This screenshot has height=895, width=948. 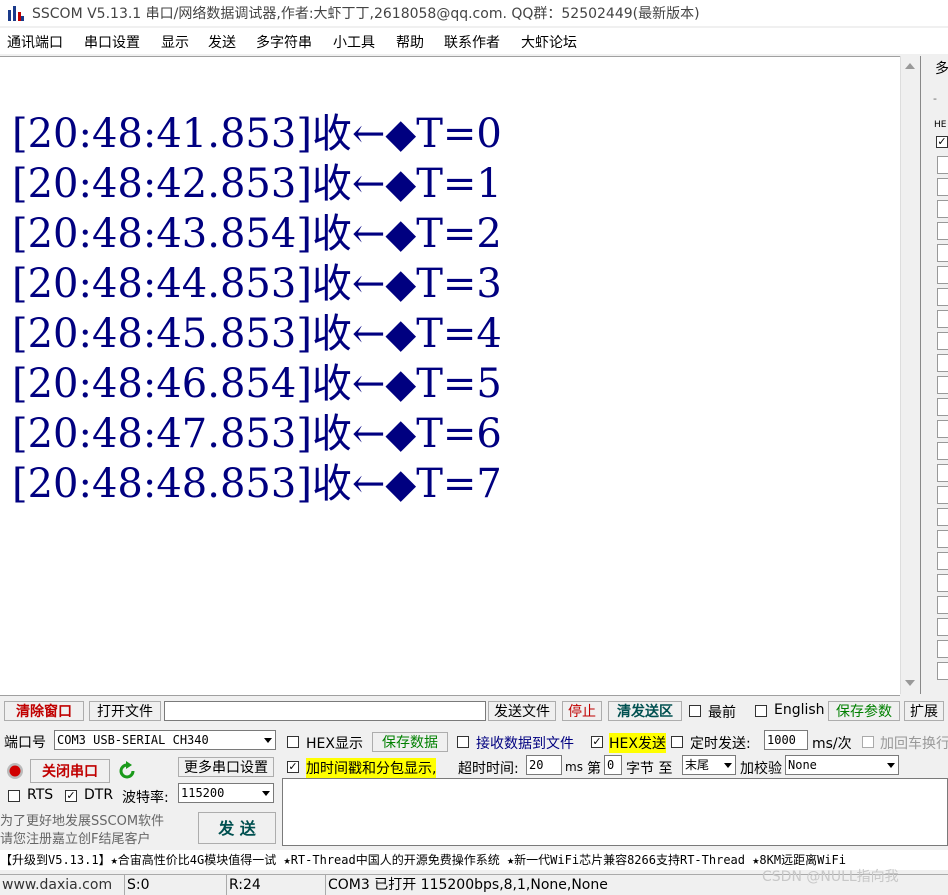 I want to click on timeout-input: 20, so click(x=544, y=765).